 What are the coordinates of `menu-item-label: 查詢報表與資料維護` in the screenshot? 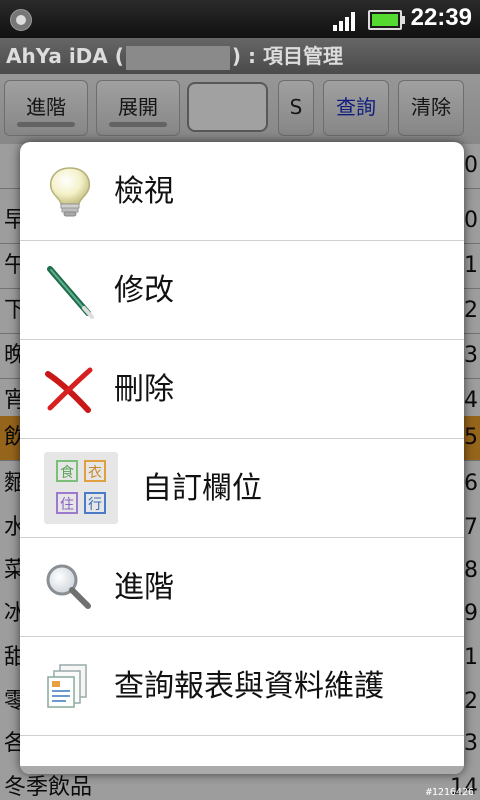 It's located at (249, 686).